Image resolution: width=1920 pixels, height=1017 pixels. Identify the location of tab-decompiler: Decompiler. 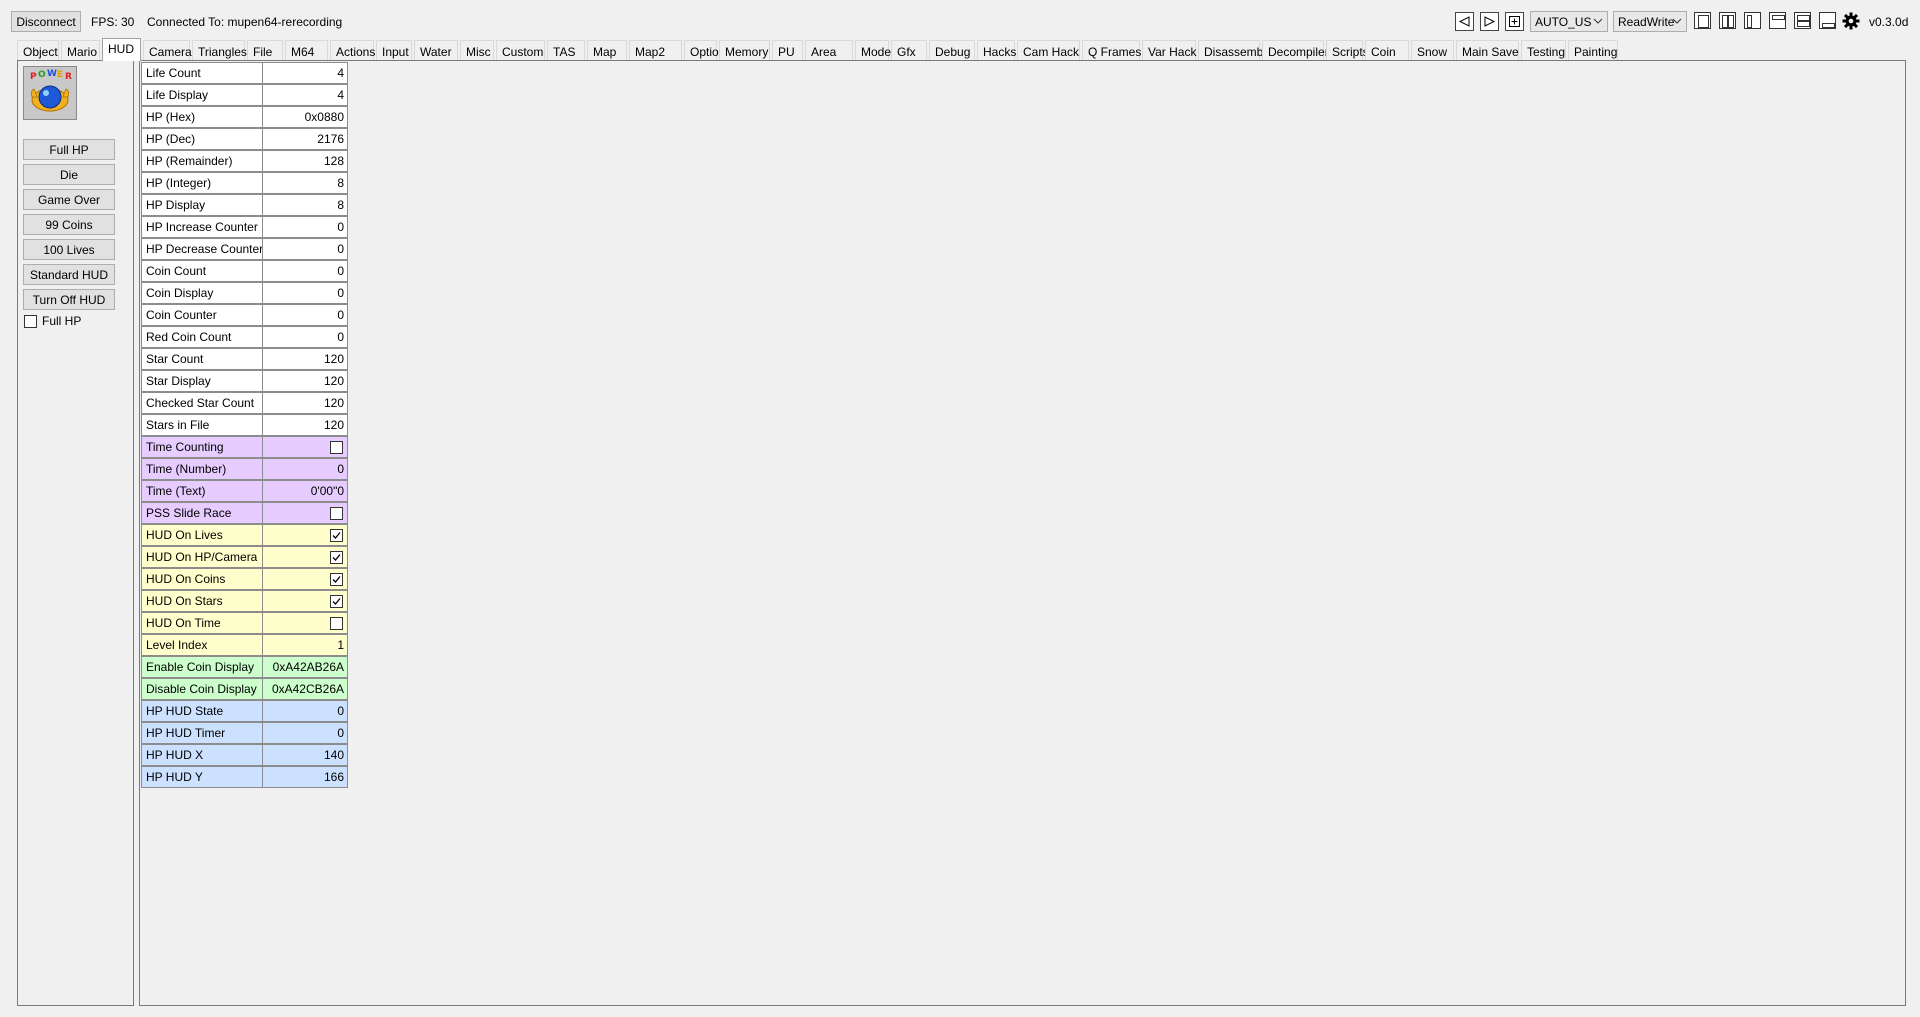
(1295, 50).